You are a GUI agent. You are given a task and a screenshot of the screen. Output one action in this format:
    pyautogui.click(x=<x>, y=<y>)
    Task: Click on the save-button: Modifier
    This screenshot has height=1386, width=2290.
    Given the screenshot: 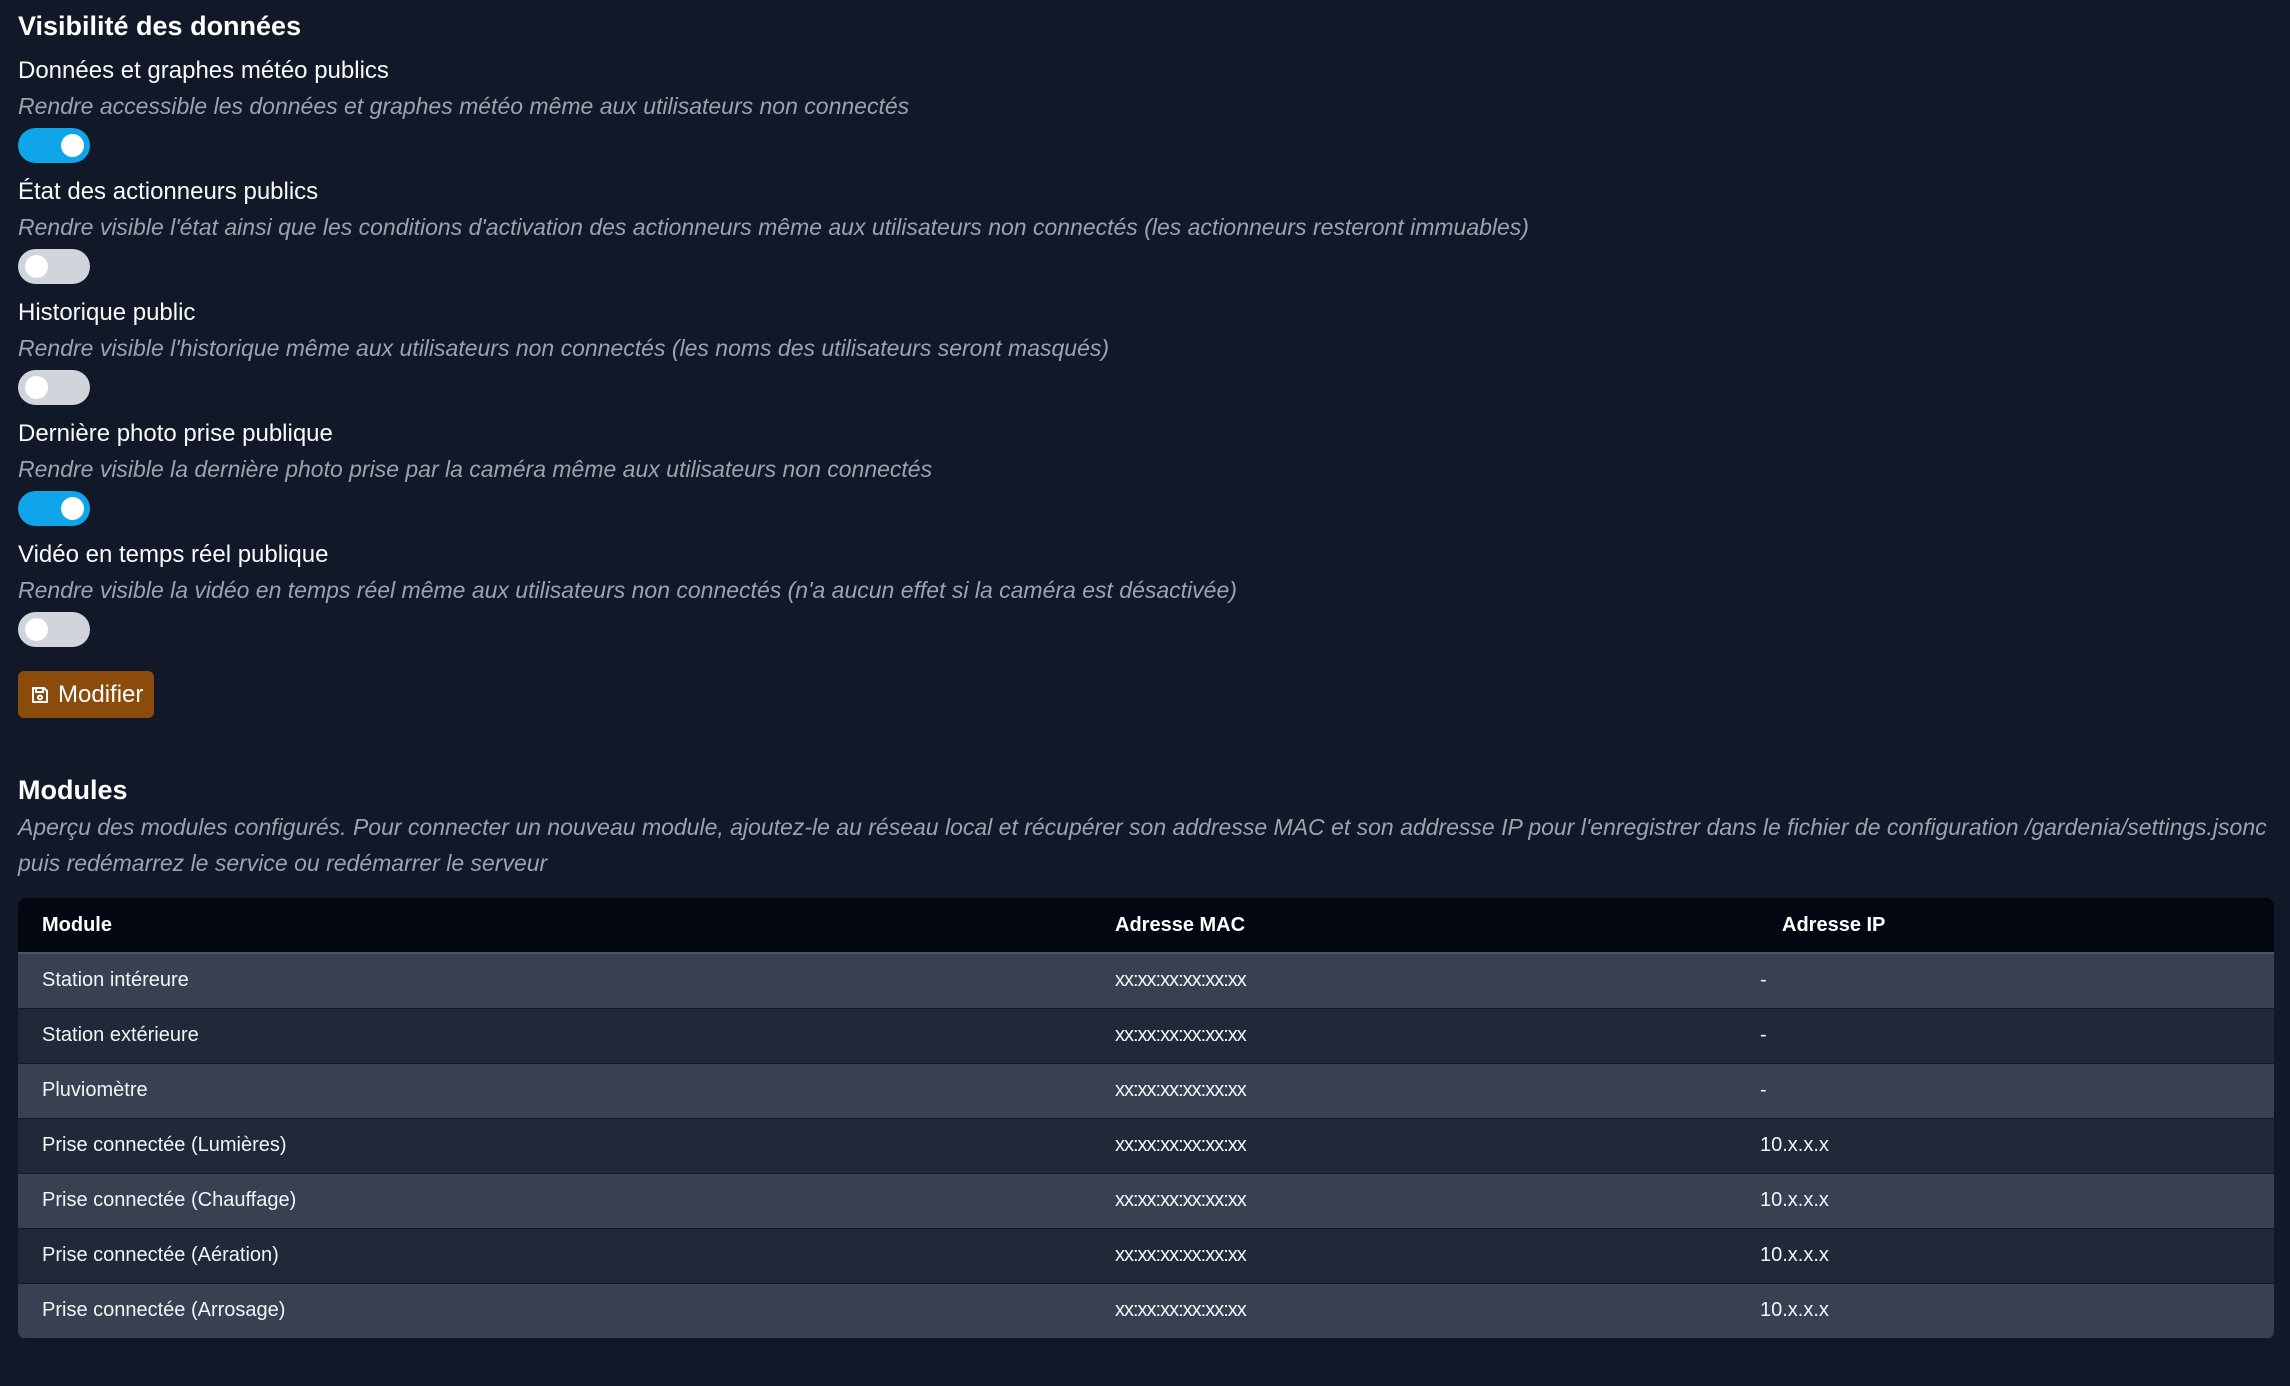 What is the action you would take?
    pyautogui.click(x=86, y=694)
    